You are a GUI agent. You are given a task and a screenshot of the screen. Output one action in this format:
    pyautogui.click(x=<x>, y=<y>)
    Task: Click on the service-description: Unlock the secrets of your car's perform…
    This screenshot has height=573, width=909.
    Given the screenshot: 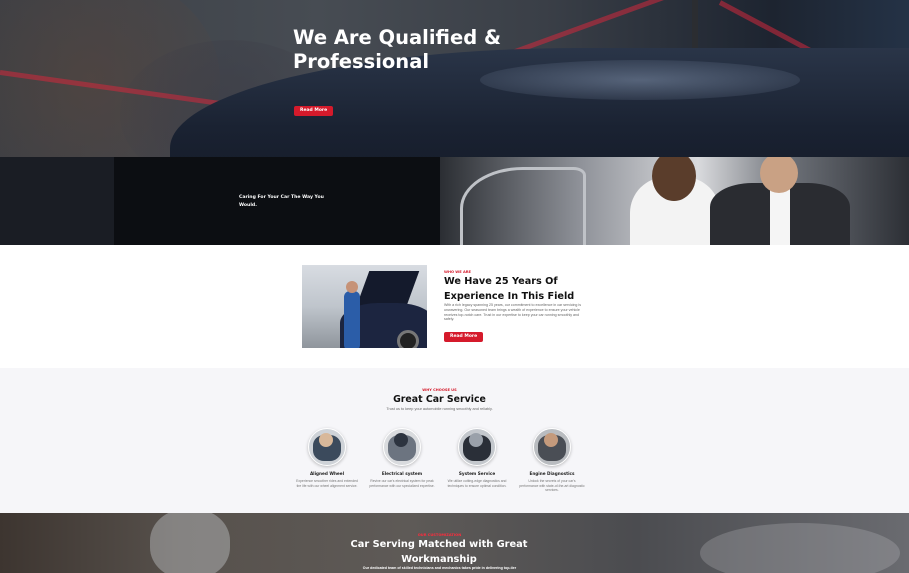 What is the action you would take?
    pyautogui.click(x=552, y=486)
    